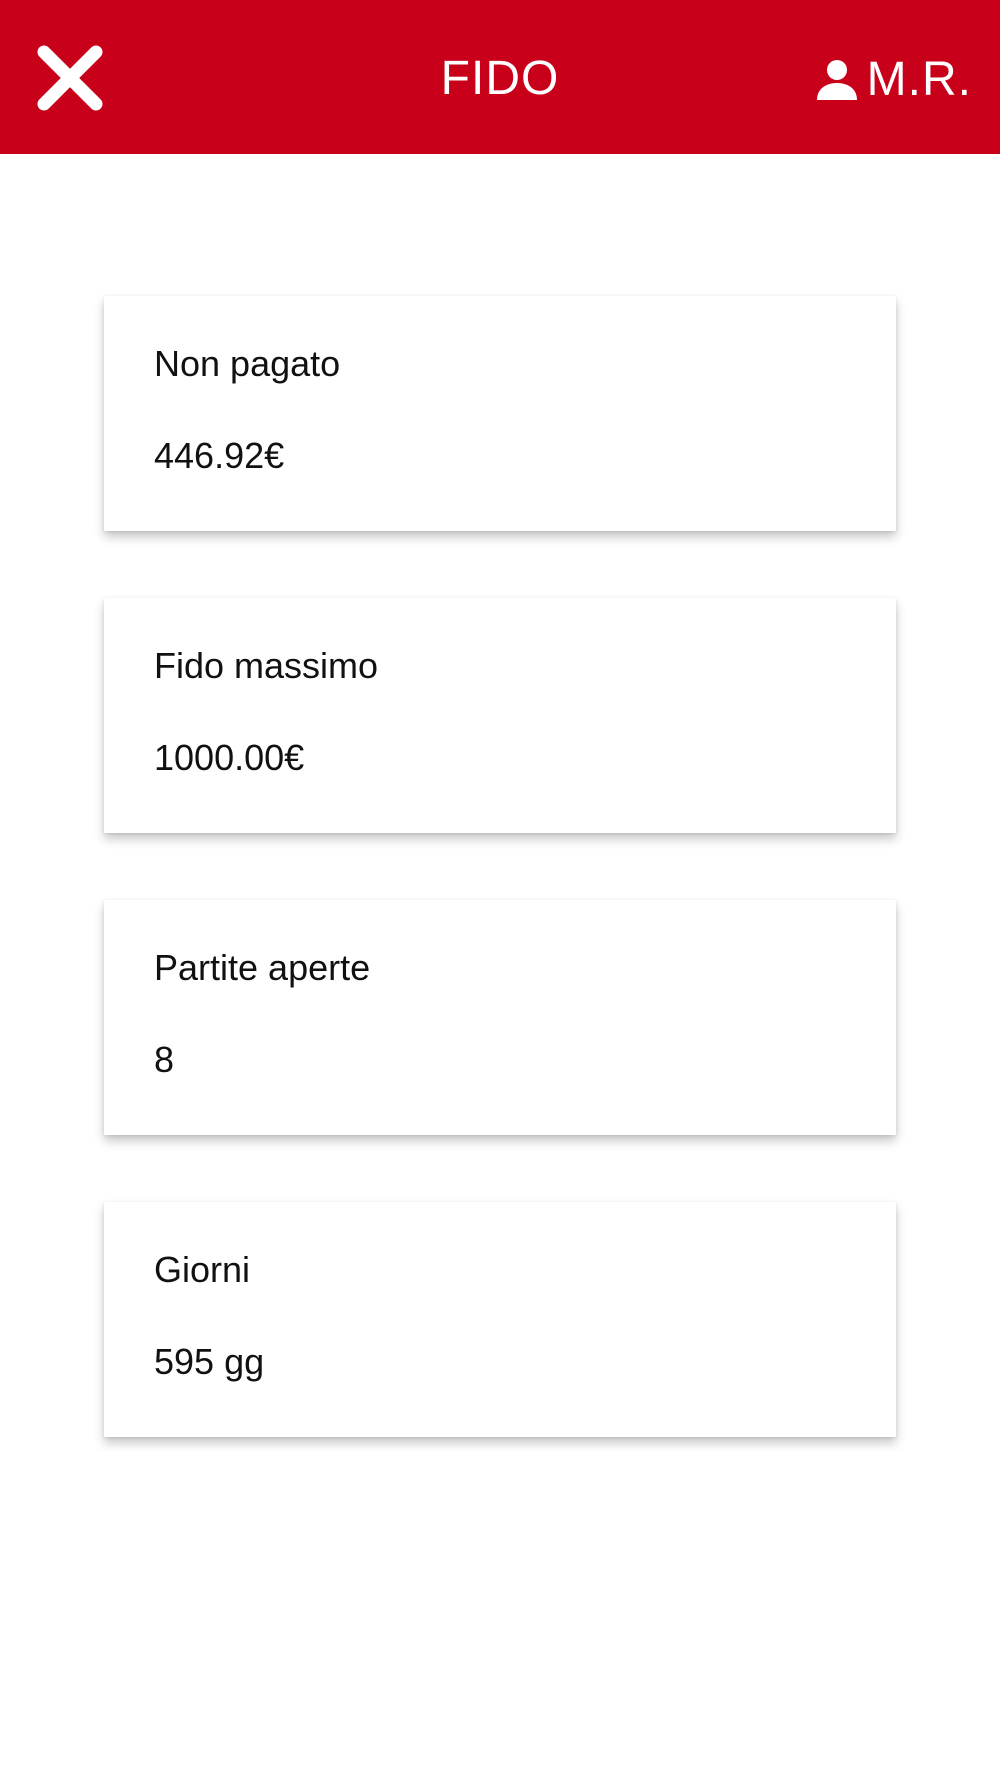 This screenshot has height=1778, width=1000. I want to click on user-account-button: M.R., so click(893, 80).